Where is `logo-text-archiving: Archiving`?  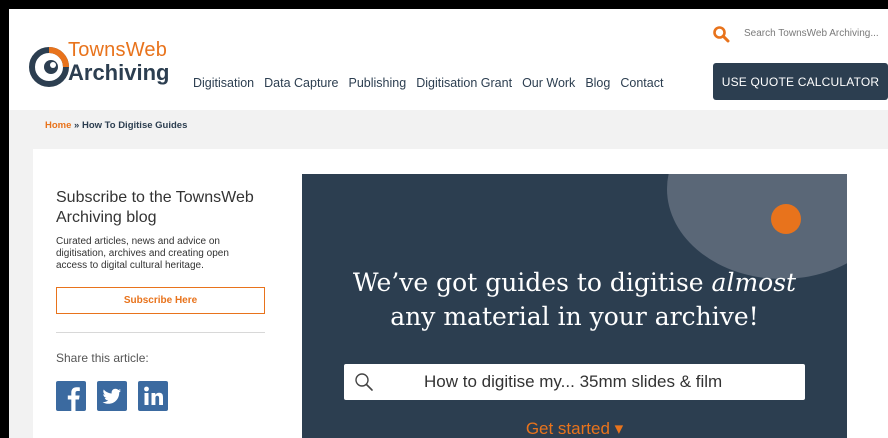 logo-text-archiving: Archiving is located at coordinates (119, 72).